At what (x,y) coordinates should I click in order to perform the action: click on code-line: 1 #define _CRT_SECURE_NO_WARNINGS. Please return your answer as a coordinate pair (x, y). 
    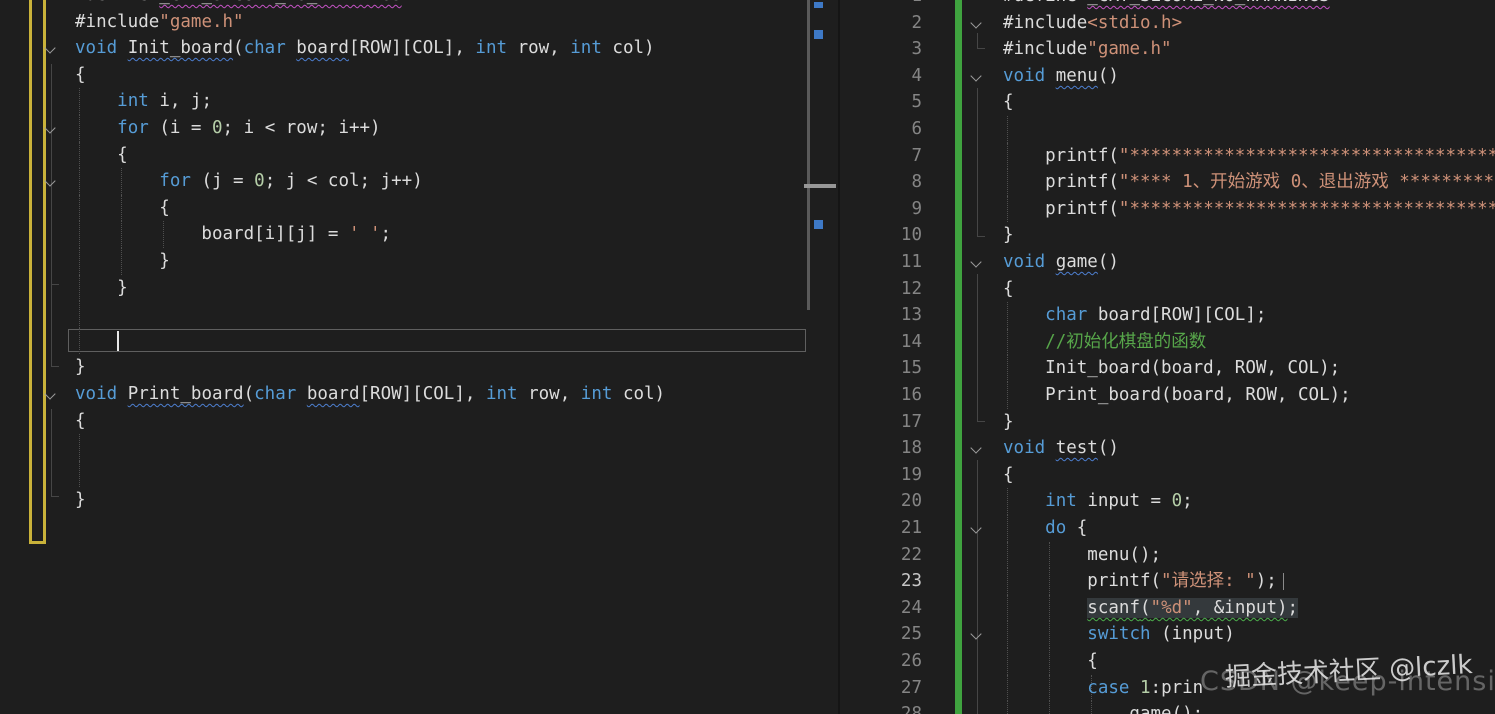
    Looking at the image, I should click on (1167, 5).